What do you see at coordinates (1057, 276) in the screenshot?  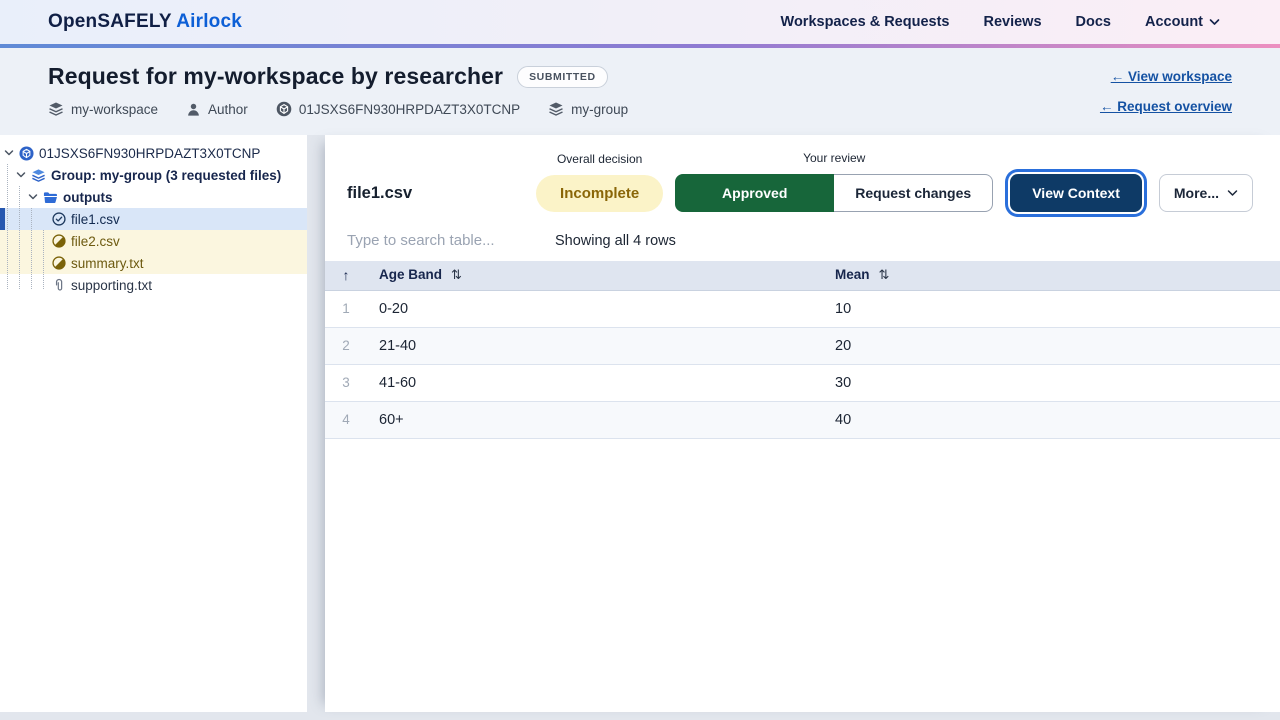 I see `column-header-mean: Mean ⇅` at bounding box center [1057, 276].